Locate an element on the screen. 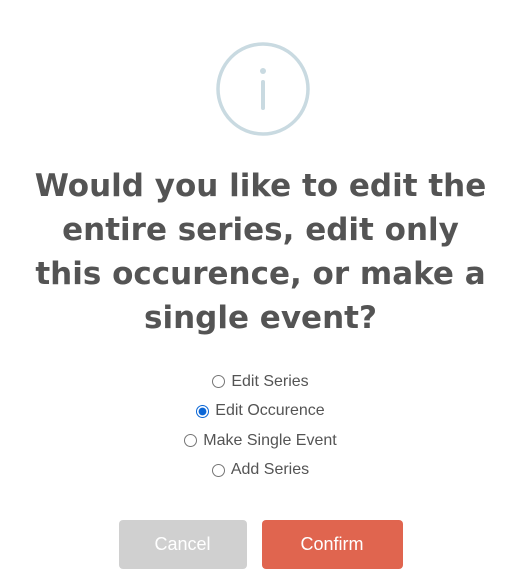  option-add-series: Add Series is located at coordinates (260, 471).